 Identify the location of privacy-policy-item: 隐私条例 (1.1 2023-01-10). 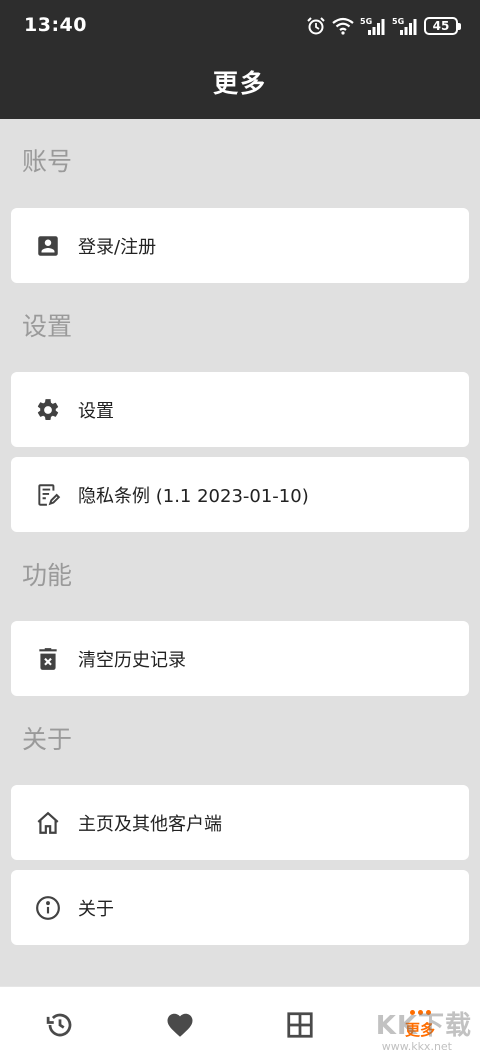
(240, 494).